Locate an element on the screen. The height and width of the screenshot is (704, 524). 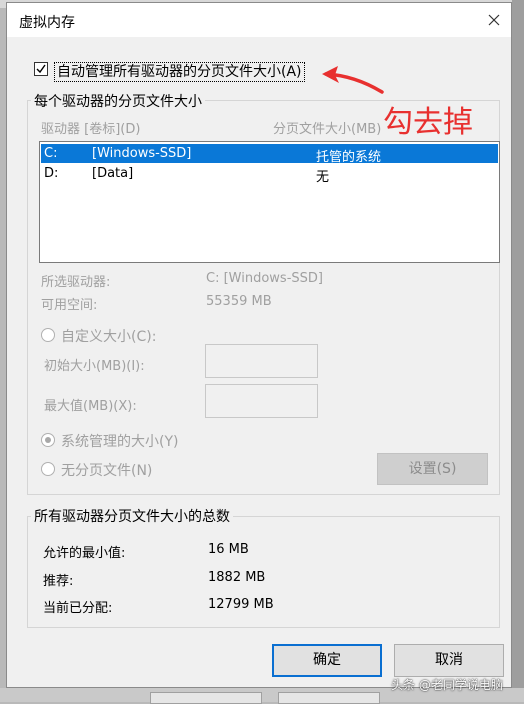
free-space-value: 55359 MB is located at coordinates (239, 301).